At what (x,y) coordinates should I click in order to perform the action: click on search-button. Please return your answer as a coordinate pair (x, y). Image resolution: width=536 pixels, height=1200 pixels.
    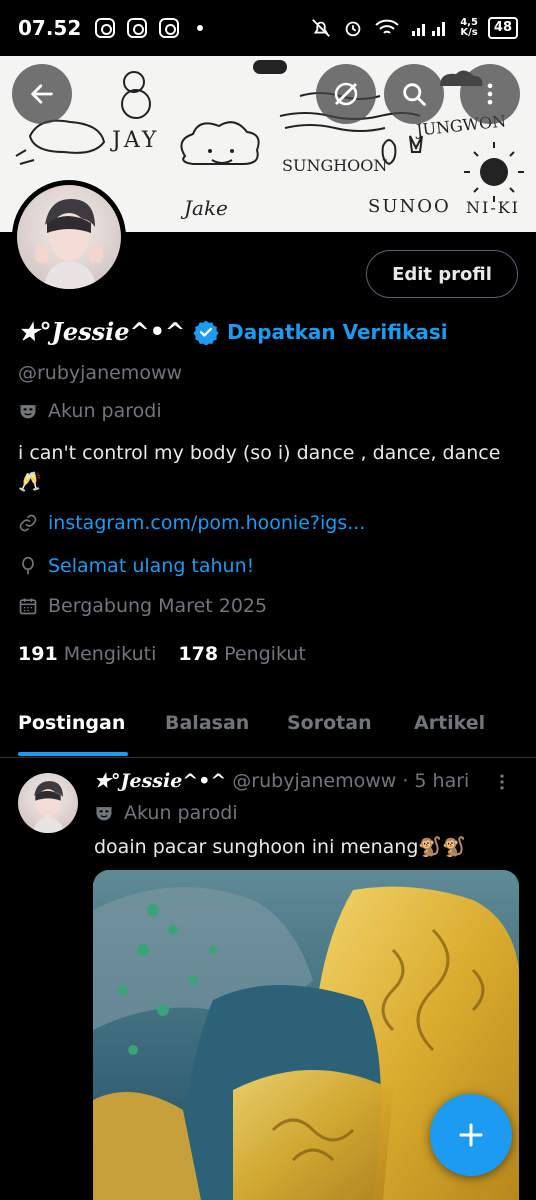
    Looking at the image, I should click on (414, 94).